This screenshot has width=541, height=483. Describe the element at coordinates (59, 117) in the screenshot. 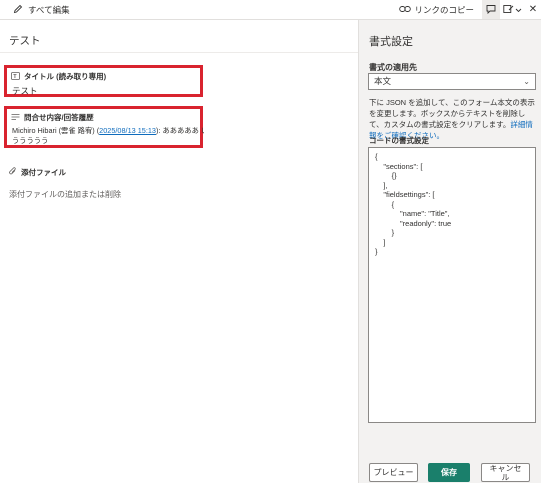

I see `inquiry-field-label: 問合せ内容/回答履歴` at that location.